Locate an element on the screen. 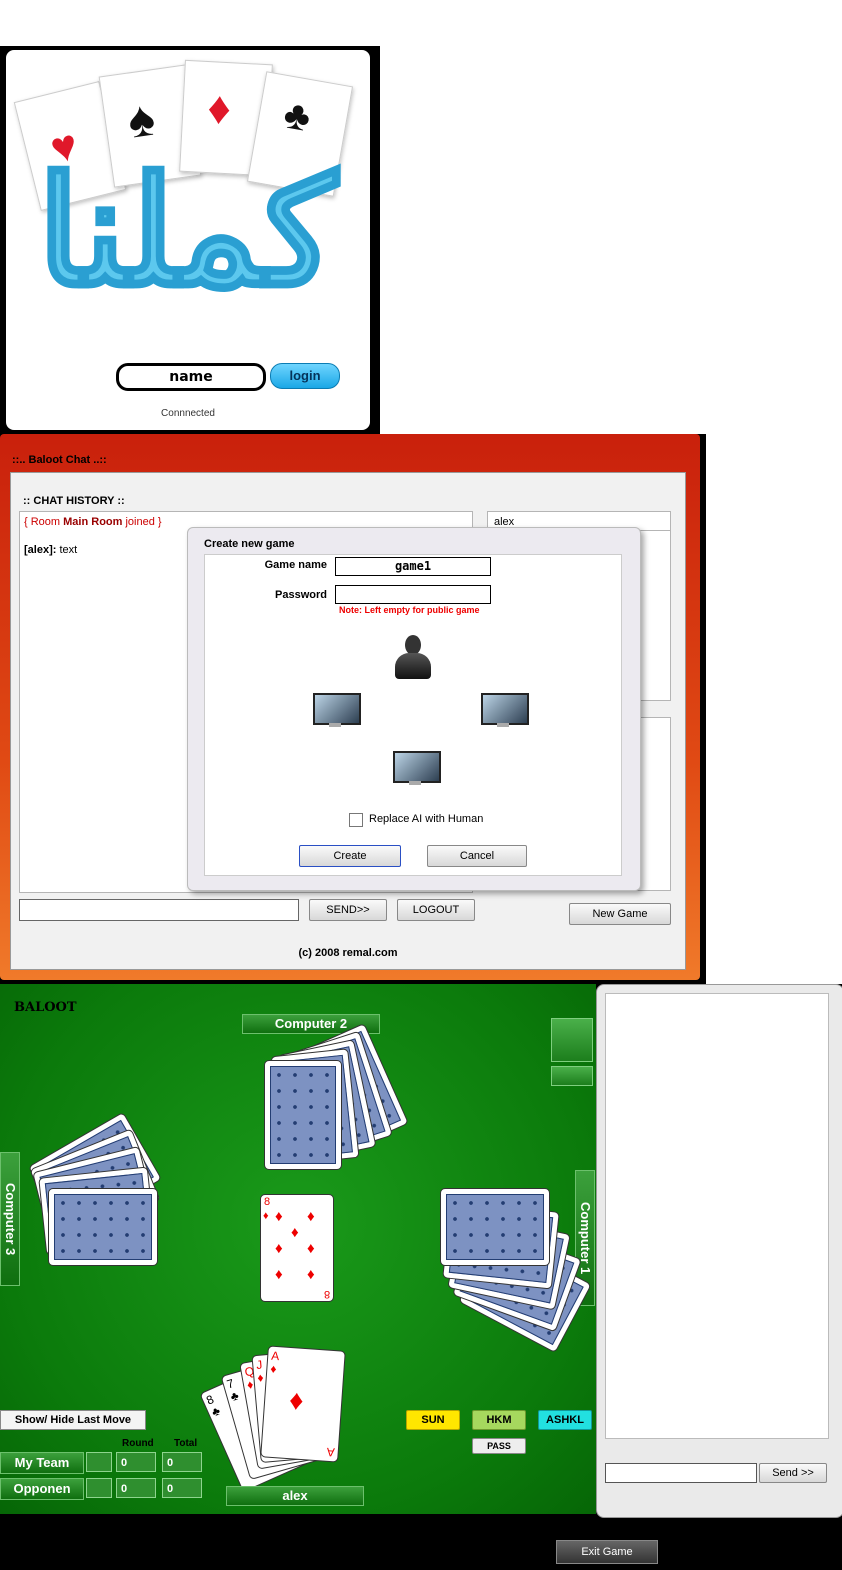 The image size is (842, 1570). login-button: login is located at coordinates (305, 376).